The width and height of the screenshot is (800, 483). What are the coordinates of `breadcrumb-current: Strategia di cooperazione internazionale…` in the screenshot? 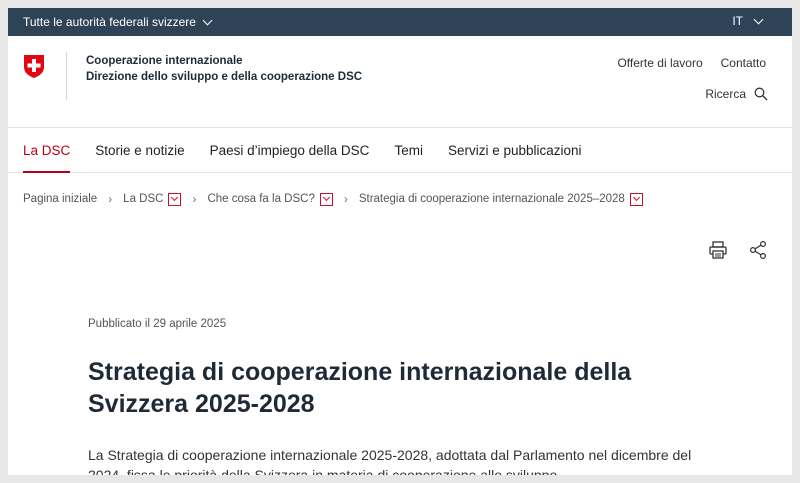 It's located at (491, 199).